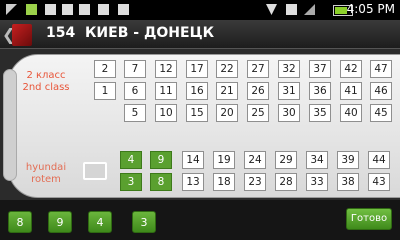 The height and width of the screenshot is (240, 400). I want to click on bag-icon, so click(103, 9).